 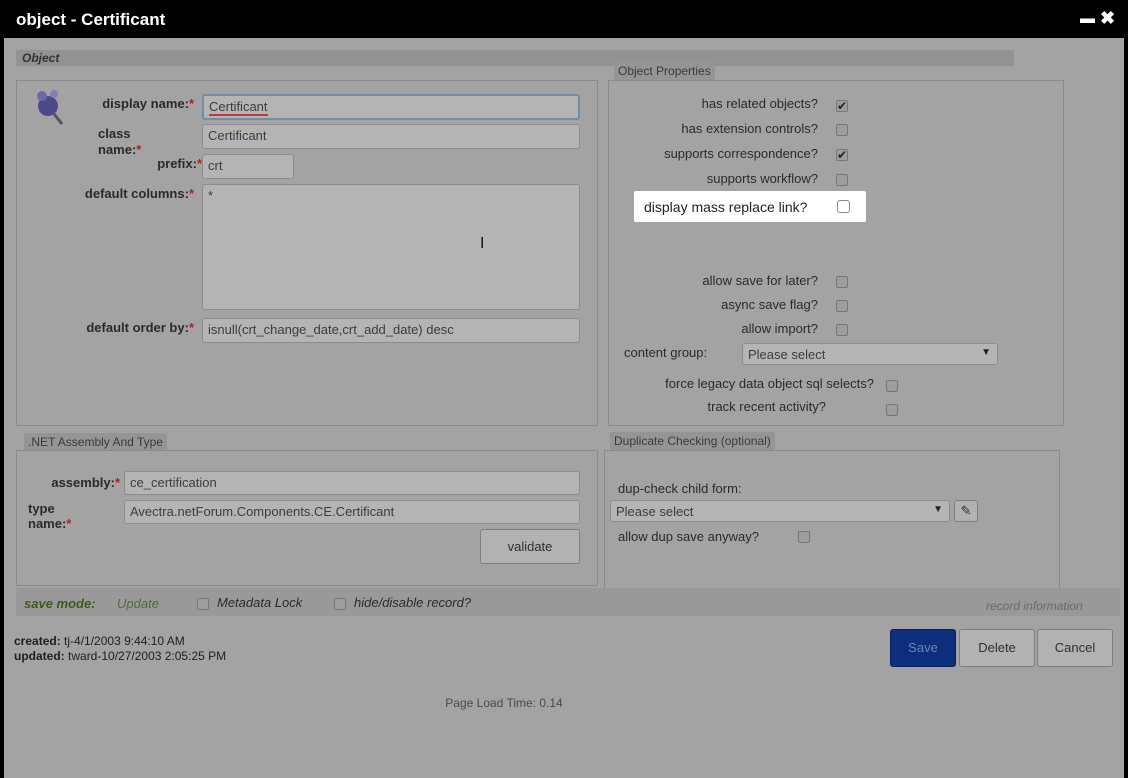 I want to click on track-recent-activity-checkbox, so click(x=892, y=410).